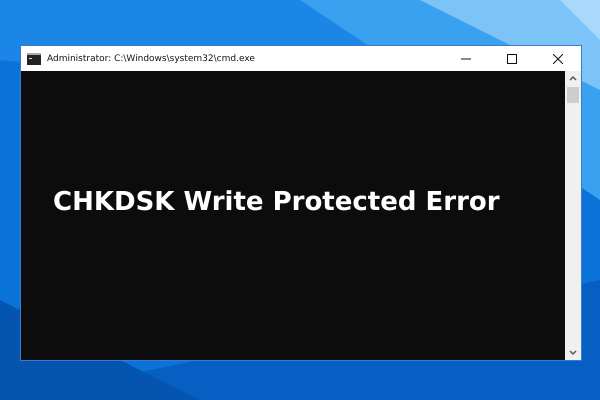 The image size is (600, 400). Describe the element at coordinates (512, 59) in the screenshot. I see `maximize-icon` at that location.